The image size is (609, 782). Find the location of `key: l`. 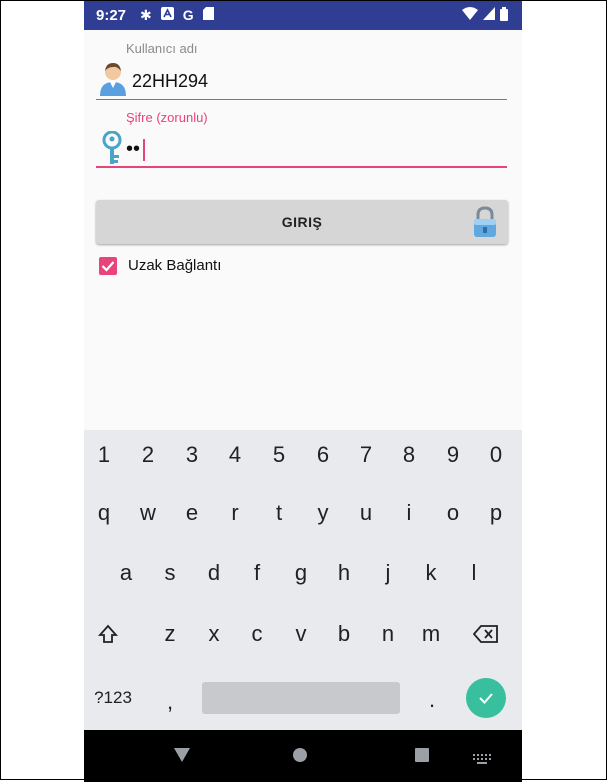

key: l is located at coordinates (474, 573).